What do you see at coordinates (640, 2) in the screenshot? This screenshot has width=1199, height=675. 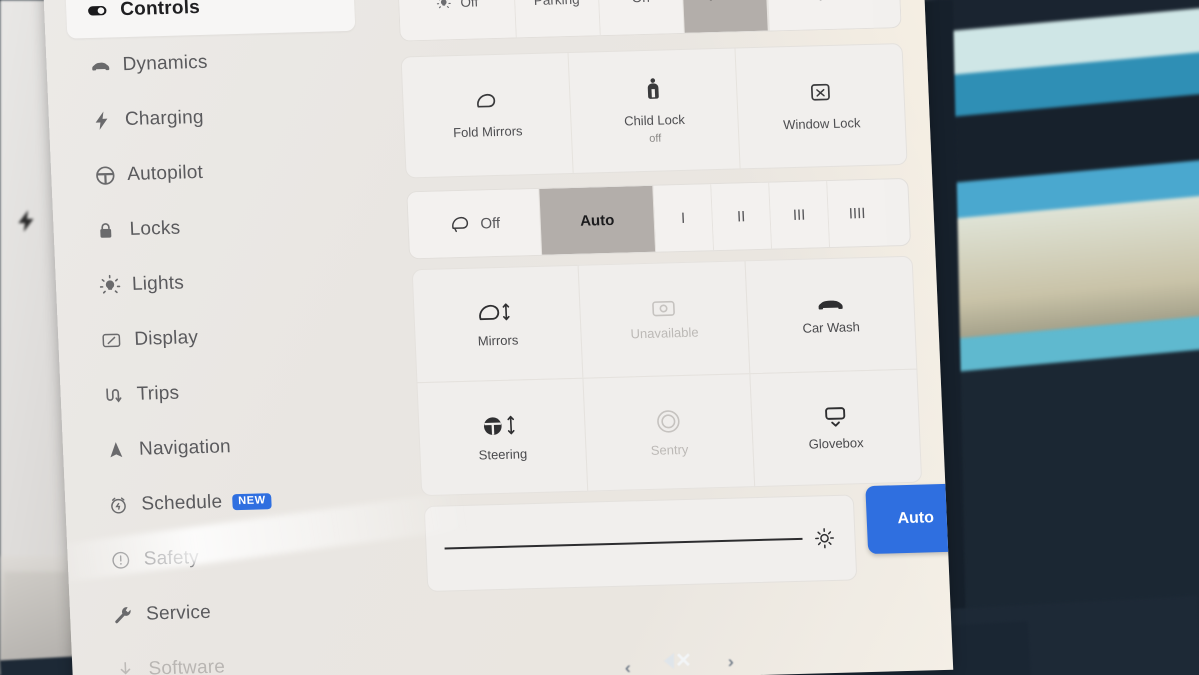 I see `segment-label: On` at bounding box center [640, 2].